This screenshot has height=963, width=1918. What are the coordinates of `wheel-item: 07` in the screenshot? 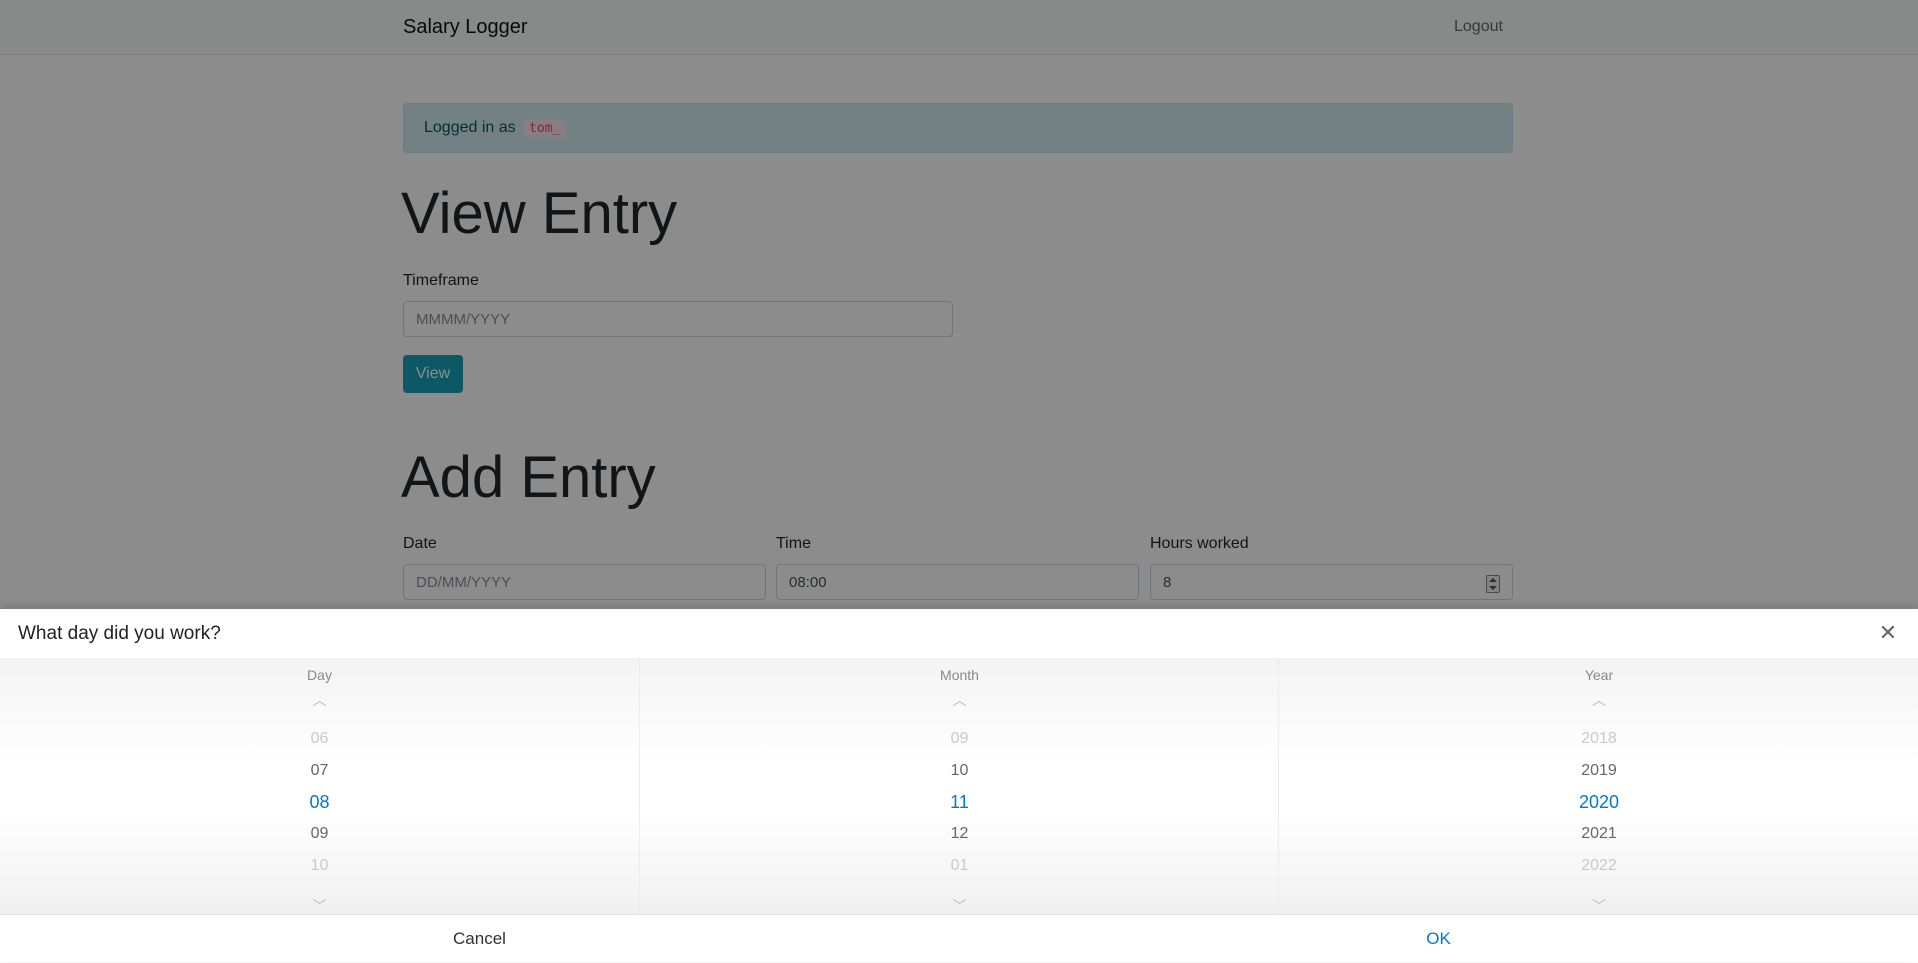 It's located at (319, 771).